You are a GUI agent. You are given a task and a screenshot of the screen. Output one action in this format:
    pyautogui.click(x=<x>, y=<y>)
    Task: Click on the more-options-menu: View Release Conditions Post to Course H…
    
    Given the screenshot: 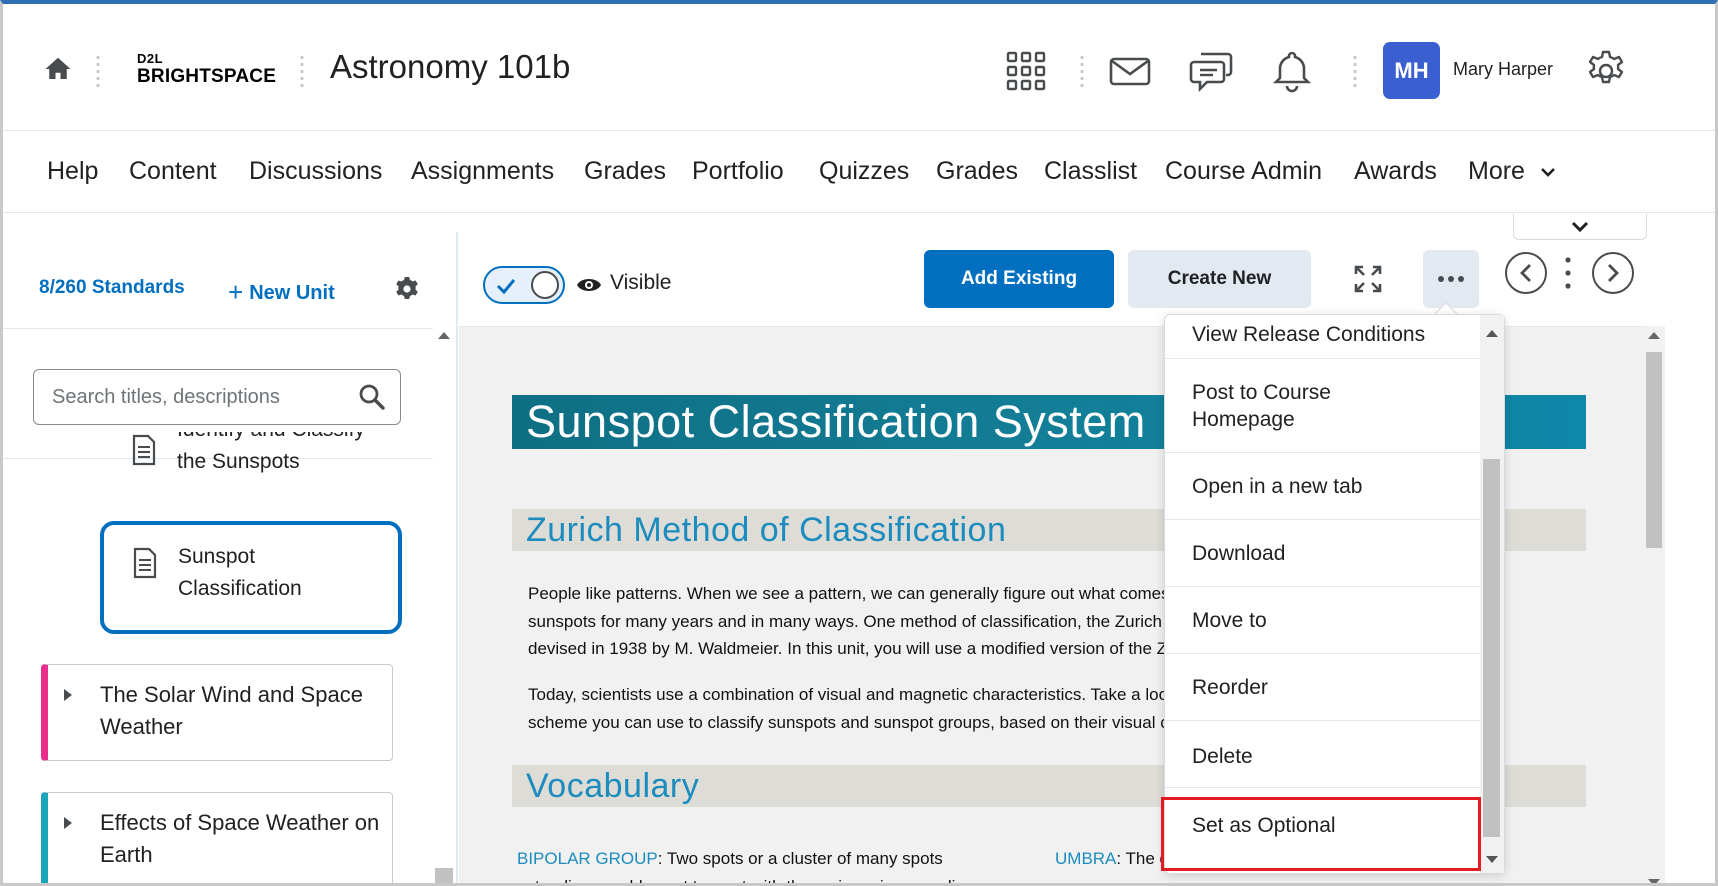 What is the action you would take?
    pyautogui.click(x=1334, y=594)
    